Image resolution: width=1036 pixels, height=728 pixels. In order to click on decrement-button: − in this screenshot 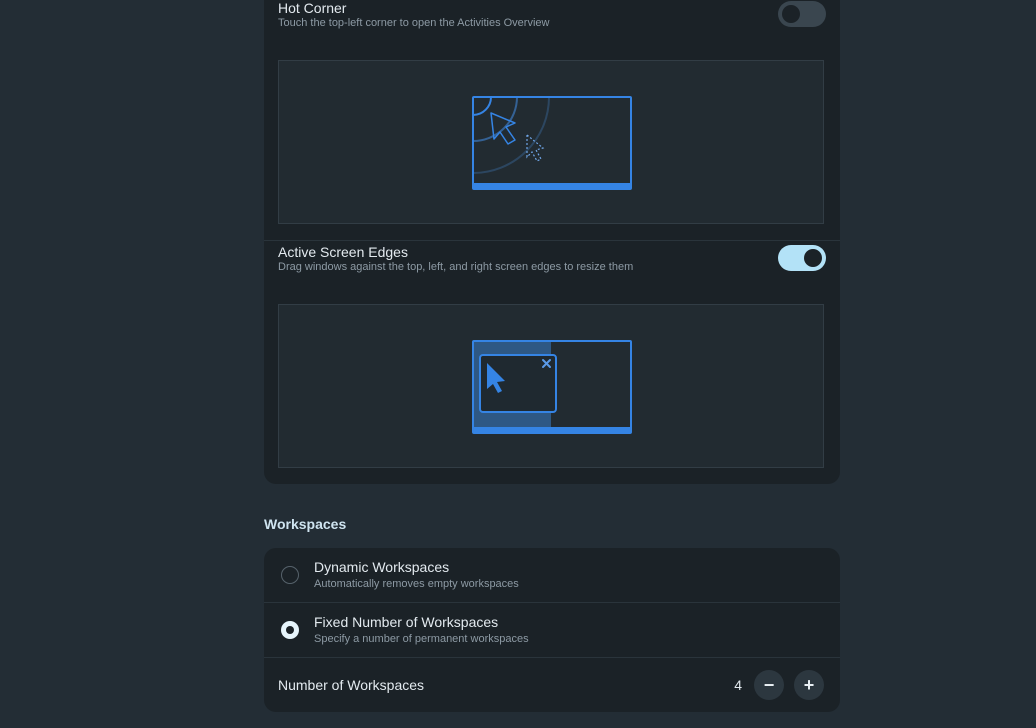, I will do `click(769, 685)`.